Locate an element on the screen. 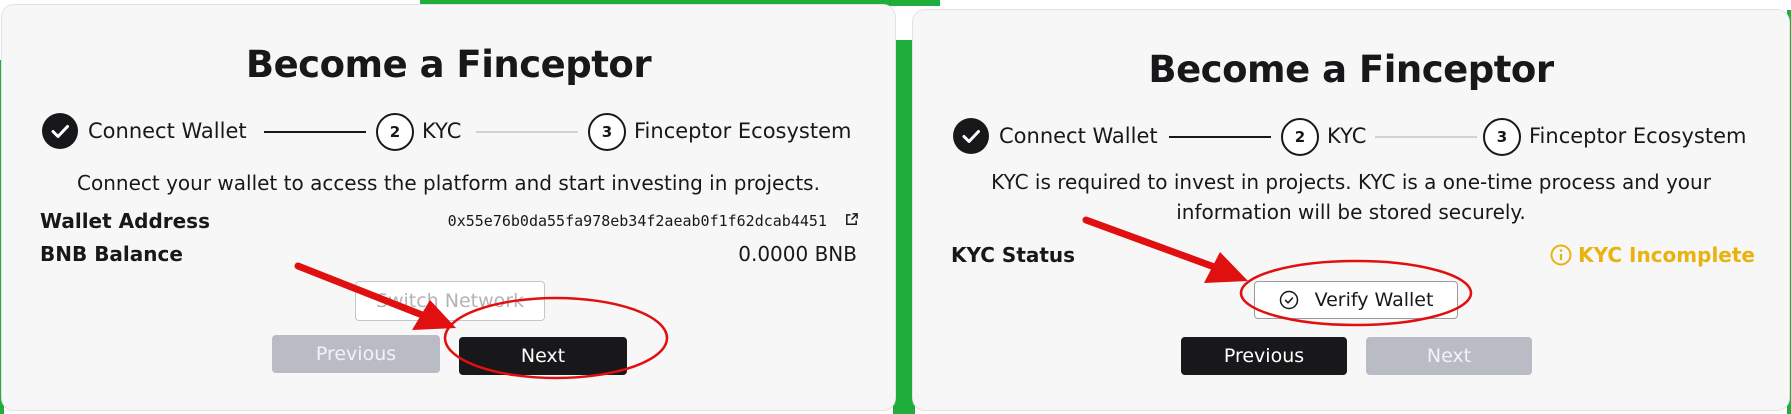 This screenshot has height=414, width=1791. info-icon is located at coordinates (1561, 255).